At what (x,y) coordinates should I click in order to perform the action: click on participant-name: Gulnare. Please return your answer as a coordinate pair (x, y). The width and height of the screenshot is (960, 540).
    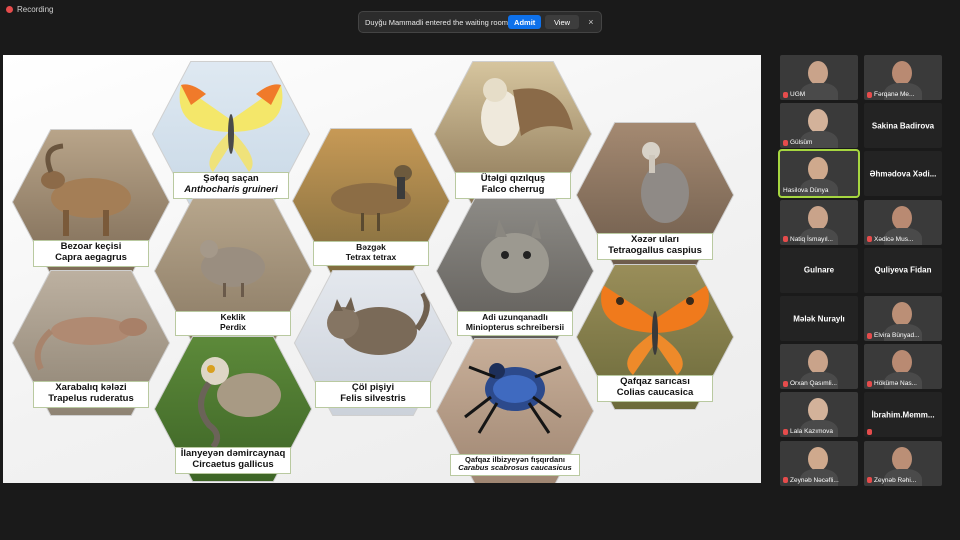
    Looking at the image, I should click on (819, 270).